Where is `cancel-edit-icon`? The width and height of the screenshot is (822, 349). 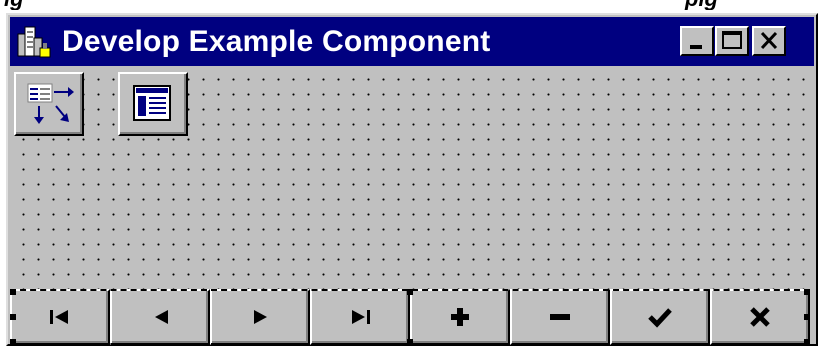 cancel-edit-icon is located at coordinates (760, 317).